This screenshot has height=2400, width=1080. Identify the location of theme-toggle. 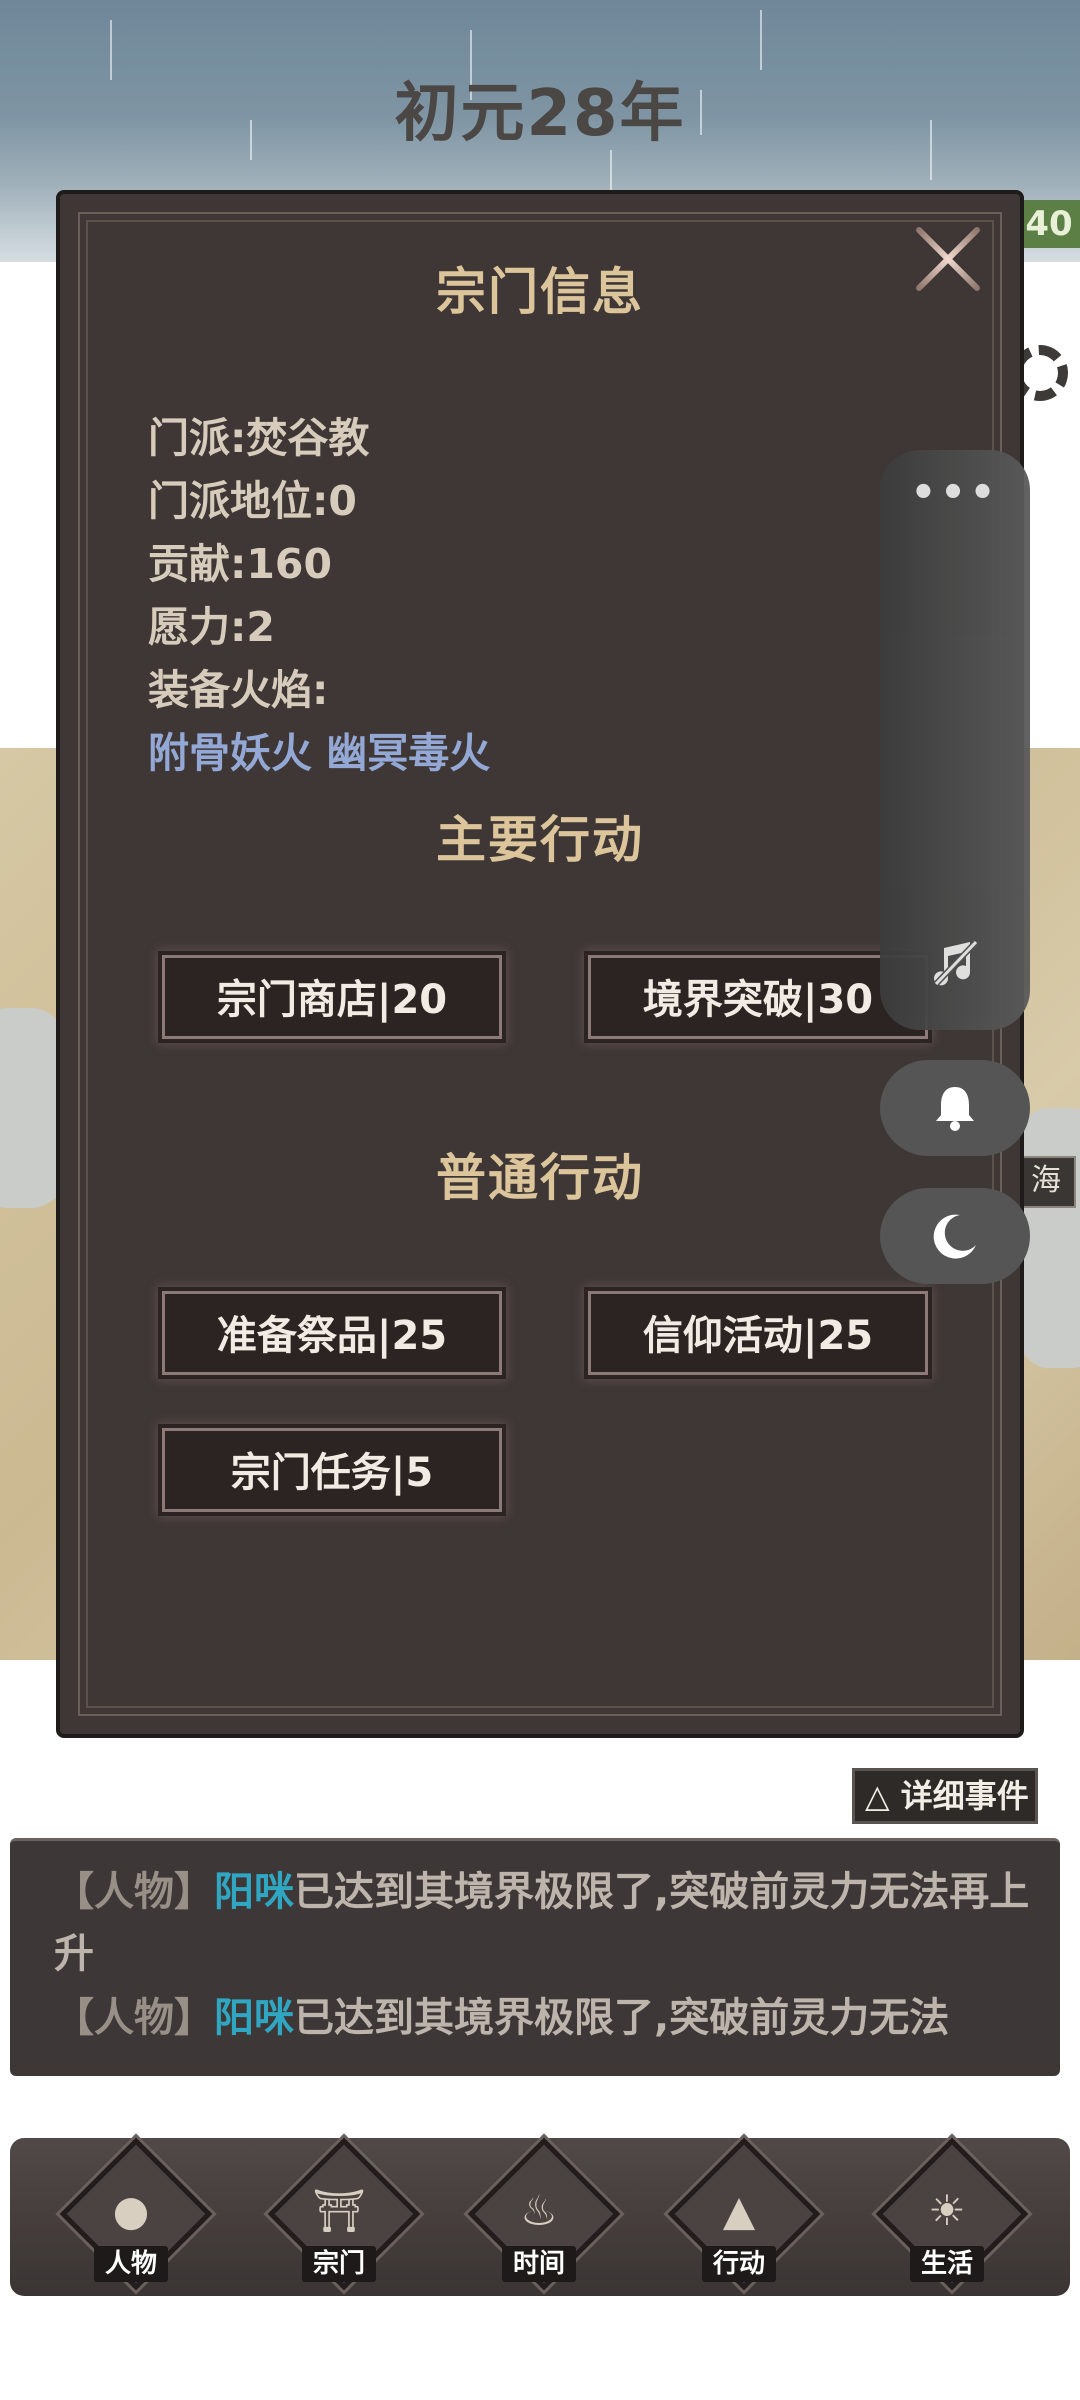
(955, 1236).